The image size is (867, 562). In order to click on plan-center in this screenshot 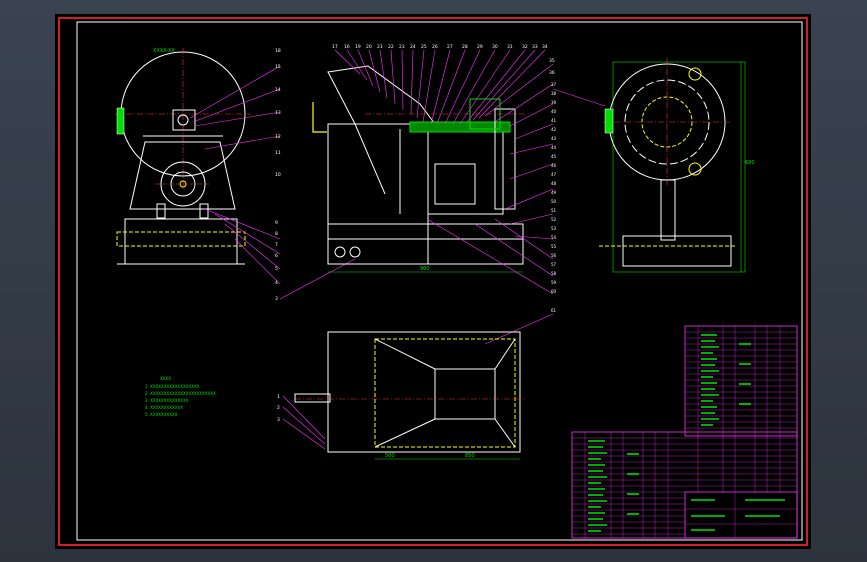, I will do `click(465, 394)`.